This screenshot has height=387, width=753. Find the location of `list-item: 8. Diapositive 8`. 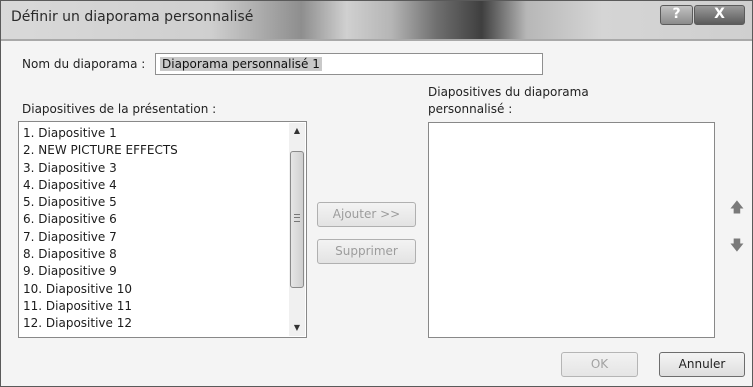

list-item: 8. Diapositive 8 is located at coordinates (154, 254).